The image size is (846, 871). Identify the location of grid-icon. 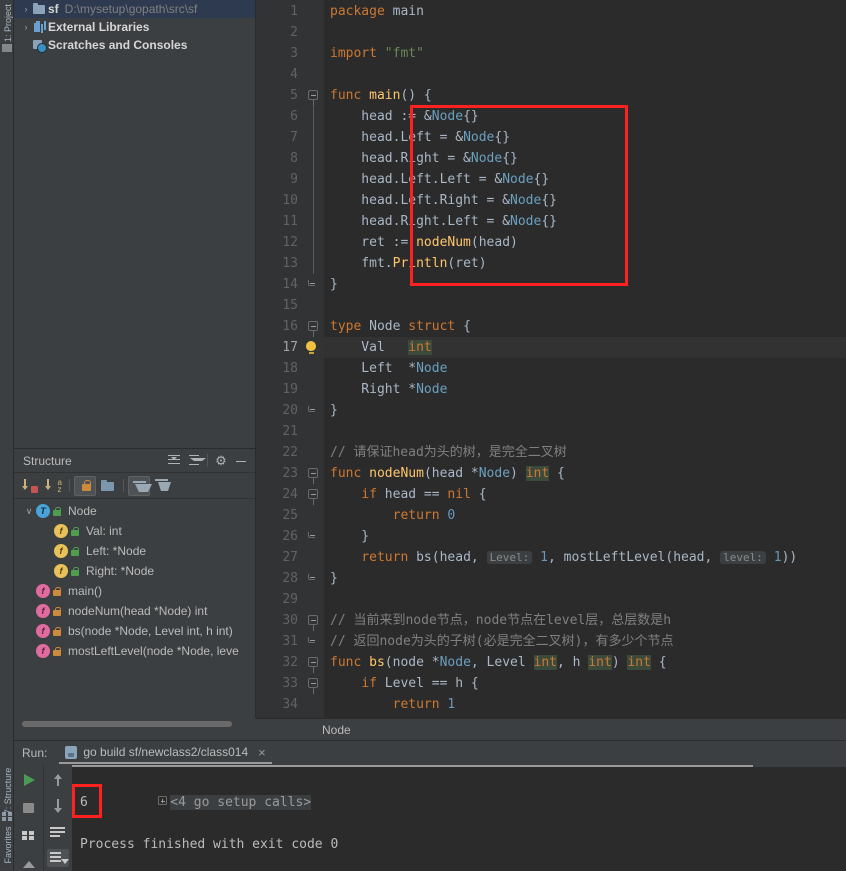
(29, 835).